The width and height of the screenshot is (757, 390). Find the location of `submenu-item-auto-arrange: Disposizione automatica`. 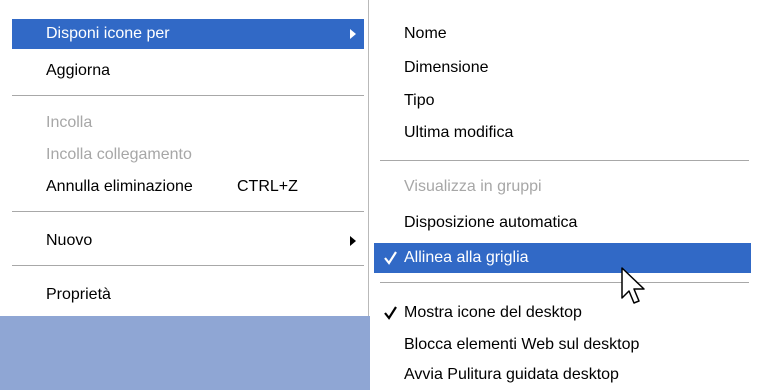

submenu-item-auto-arrange: Disposizione automatica is located at coordinates (562, 223).